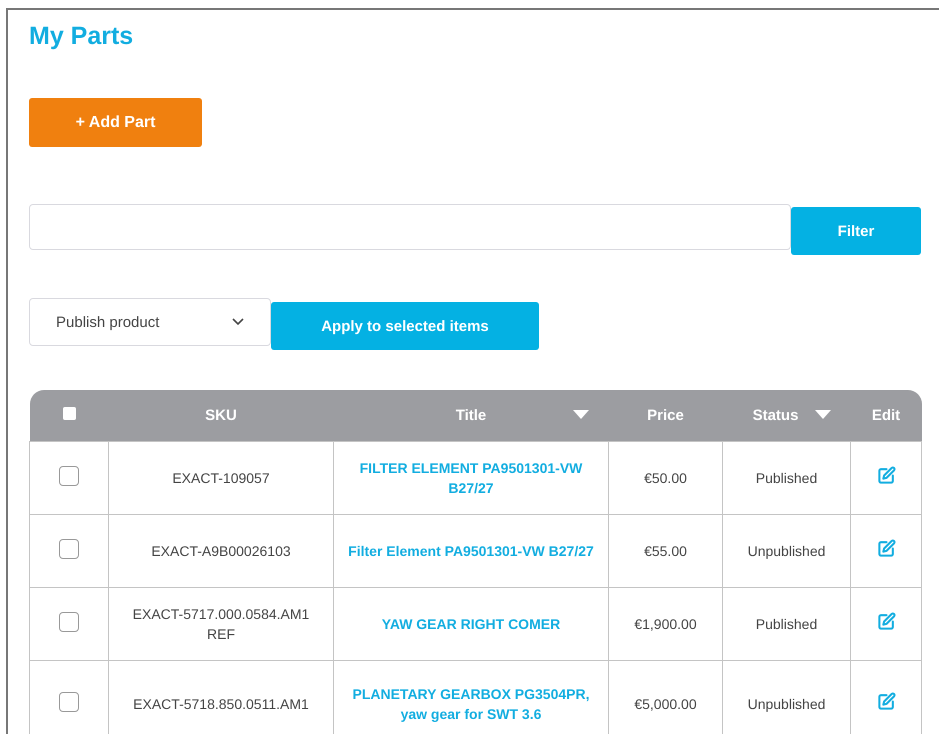 Image resolution: width=939 pixels, height=734 pixels. What do you see at coordinates (221, 551) in the screenshot?
I see `sku-text: EXACT-A9B00026103` at bounding box center [221, 551].